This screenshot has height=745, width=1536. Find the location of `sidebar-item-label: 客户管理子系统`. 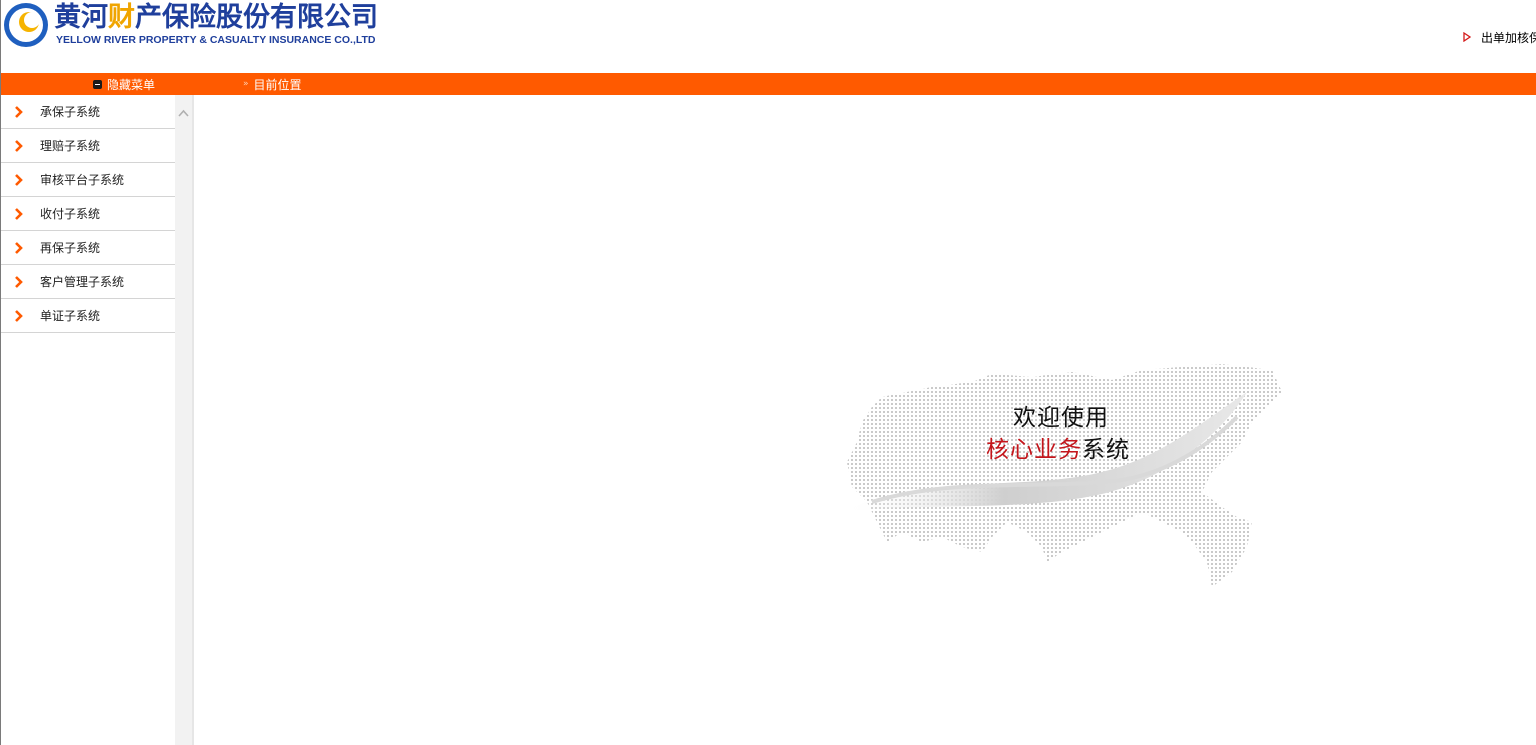

sidebar-item-label: 客户管理子系统 is located at coordinates (82, 282).